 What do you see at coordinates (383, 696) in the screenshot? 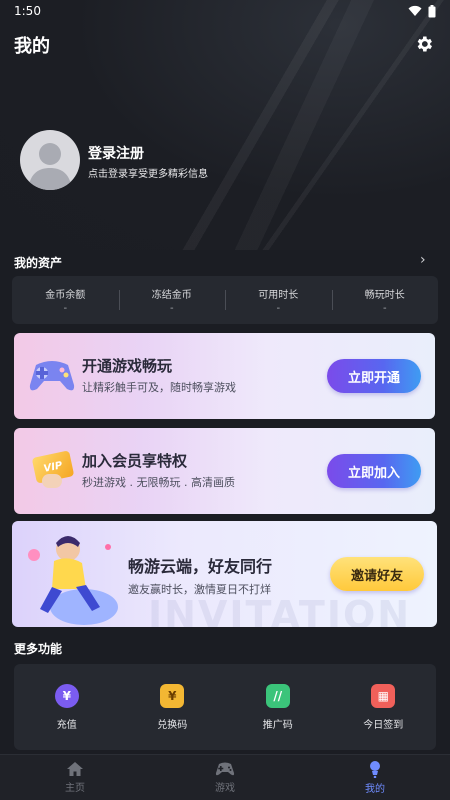
I see `checkin-icon: ▦` at bounding box center [383, 696].